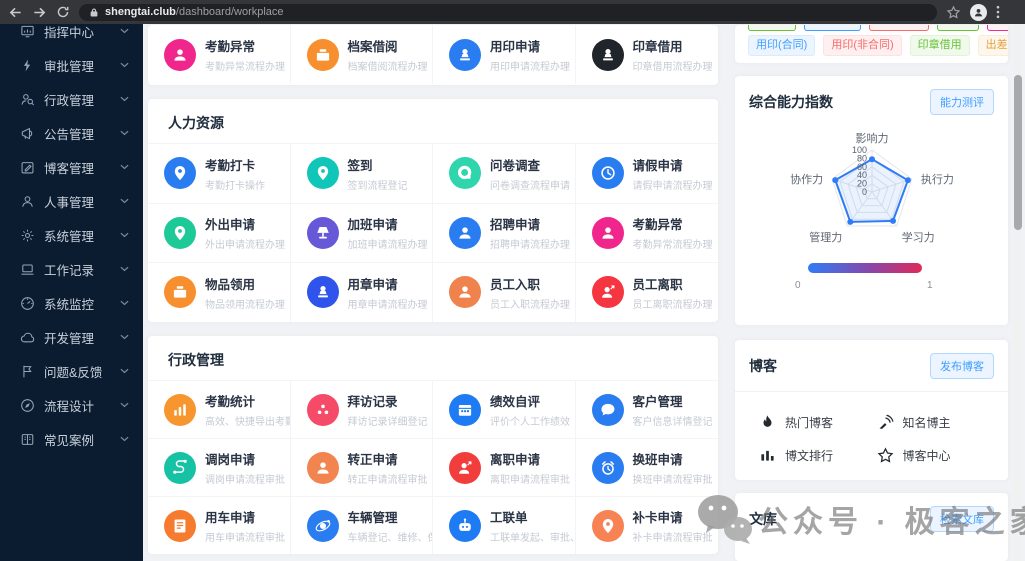 The width and height of the screenshot is (1025, 561). I want to click on service-item: 用章申请 用章申请流程办理, so click(361, 292).